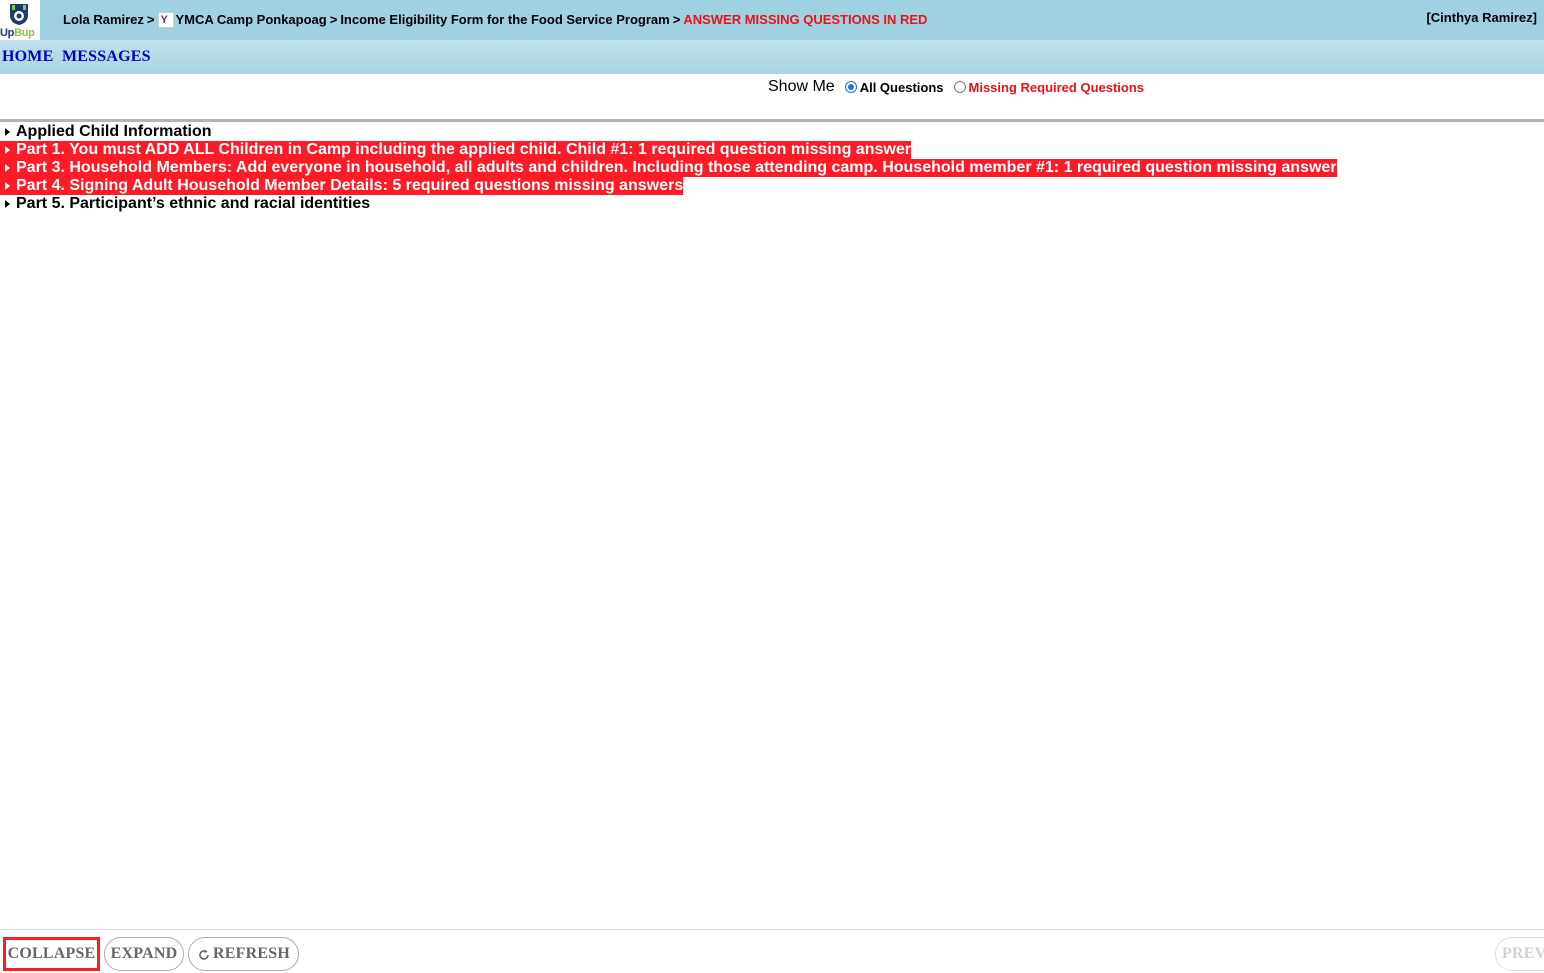  I want to click on refresh-button: REFRESH, so click(243, 954).